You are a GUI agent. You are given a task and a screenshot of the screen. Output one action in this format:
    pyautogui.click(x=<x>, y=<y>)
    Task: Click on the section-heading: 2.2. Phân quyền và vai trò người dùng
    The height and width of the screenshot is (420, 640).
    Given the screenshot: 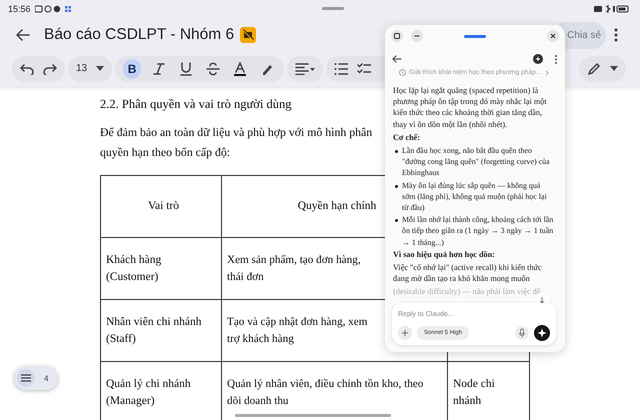 What is the action you would take?
    pyautogui.click(x=196, y=104)
    